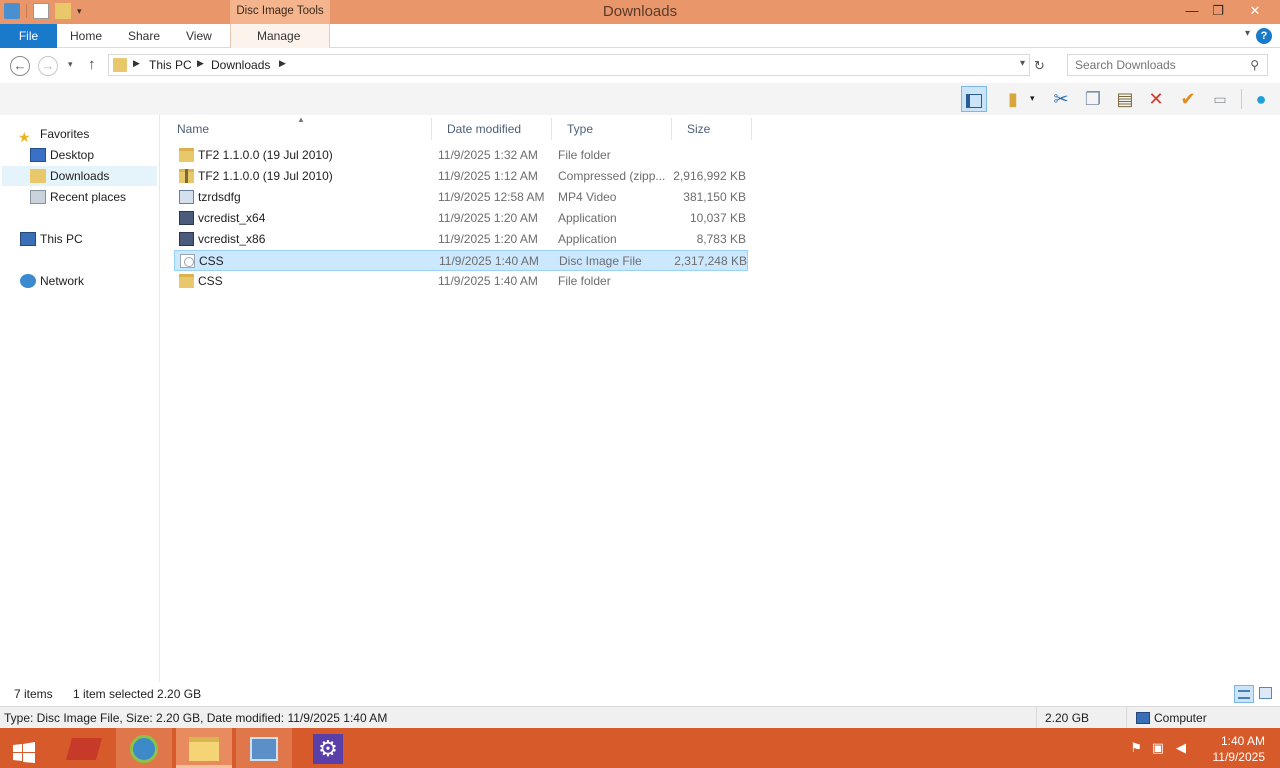 This screenshot has width=1280, height=768. Describe the element at coordinates (84, 748) in the screenshot. I see `taskbar-app-red-icon` at that location.